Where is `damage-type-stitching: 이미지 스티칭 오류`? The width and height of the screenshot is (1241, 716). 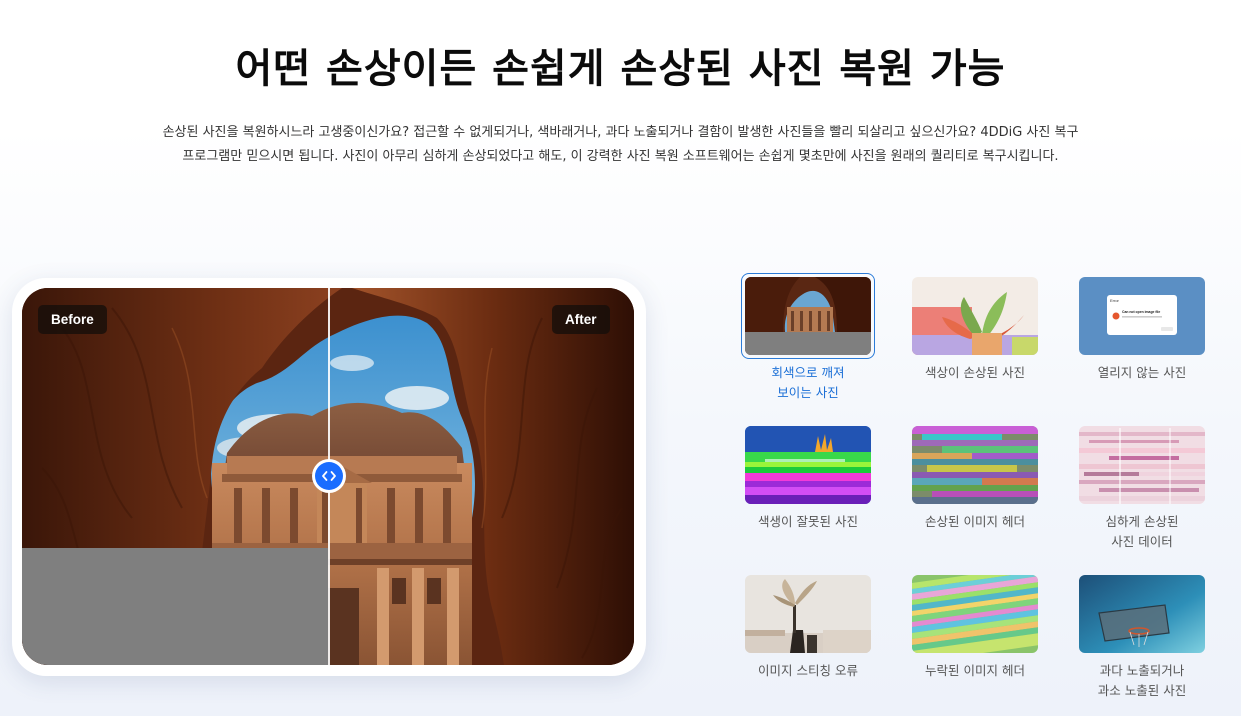
damage-type-stitching: 이미지 스티칭 오류 is located at coordinates (808, 628).